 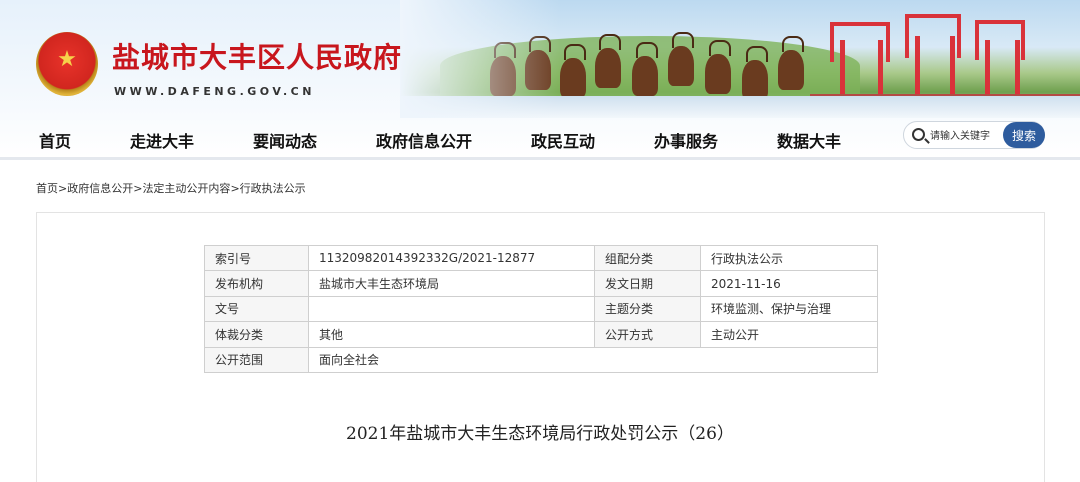 What do you see at coordinates (214, 91) in the screenshot?
I see `site-url: WWW.DAFENG.GOV.CN` at bounding box center [214, 91].